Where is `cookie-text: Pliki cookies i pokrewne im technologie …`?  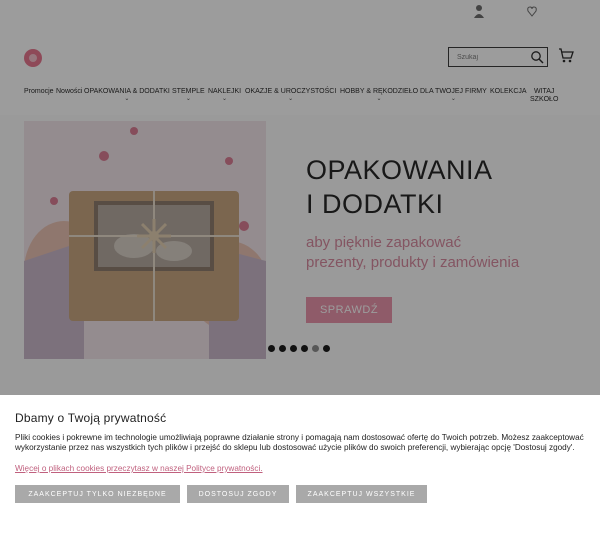
cookie-text: Pliki cookies i pokrewne im technologie … is located at coordinates (299, 442).